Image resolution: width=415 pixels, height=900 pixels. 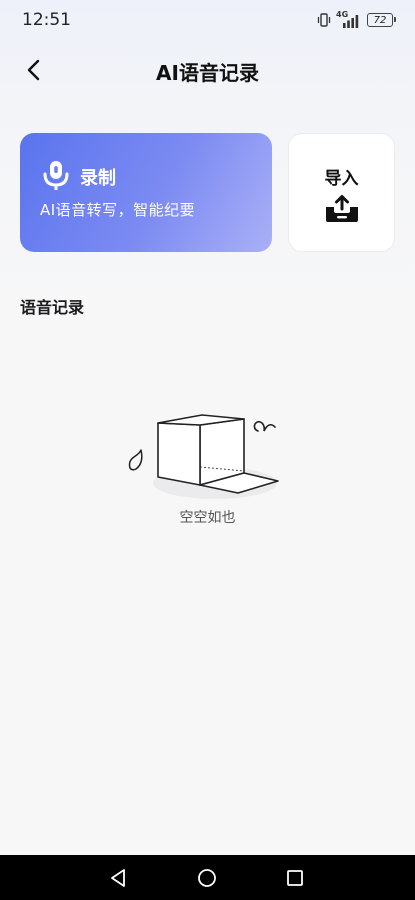 I want to click on empty-state-text: 空空如也, so click(x=207, y=518).